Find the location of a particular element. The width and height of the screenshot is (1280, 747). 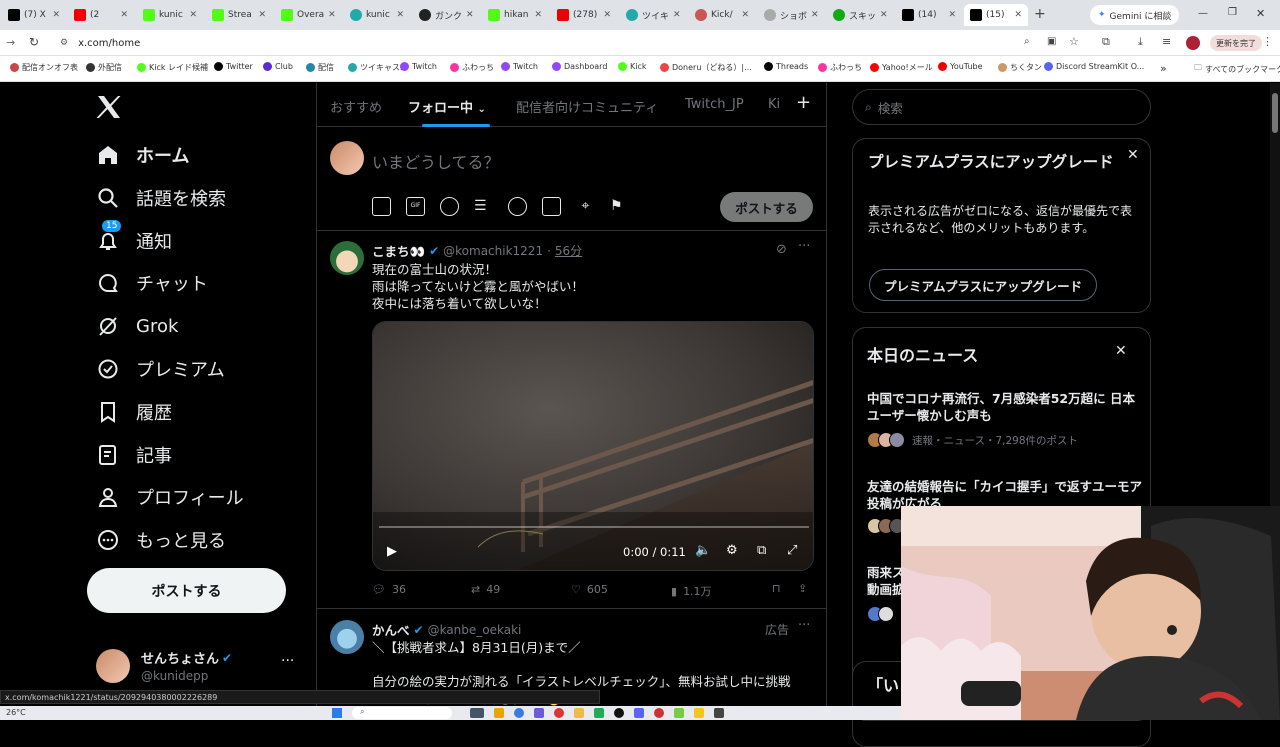

site-info-icon: ⚙ is located at coordinates (64, 43).